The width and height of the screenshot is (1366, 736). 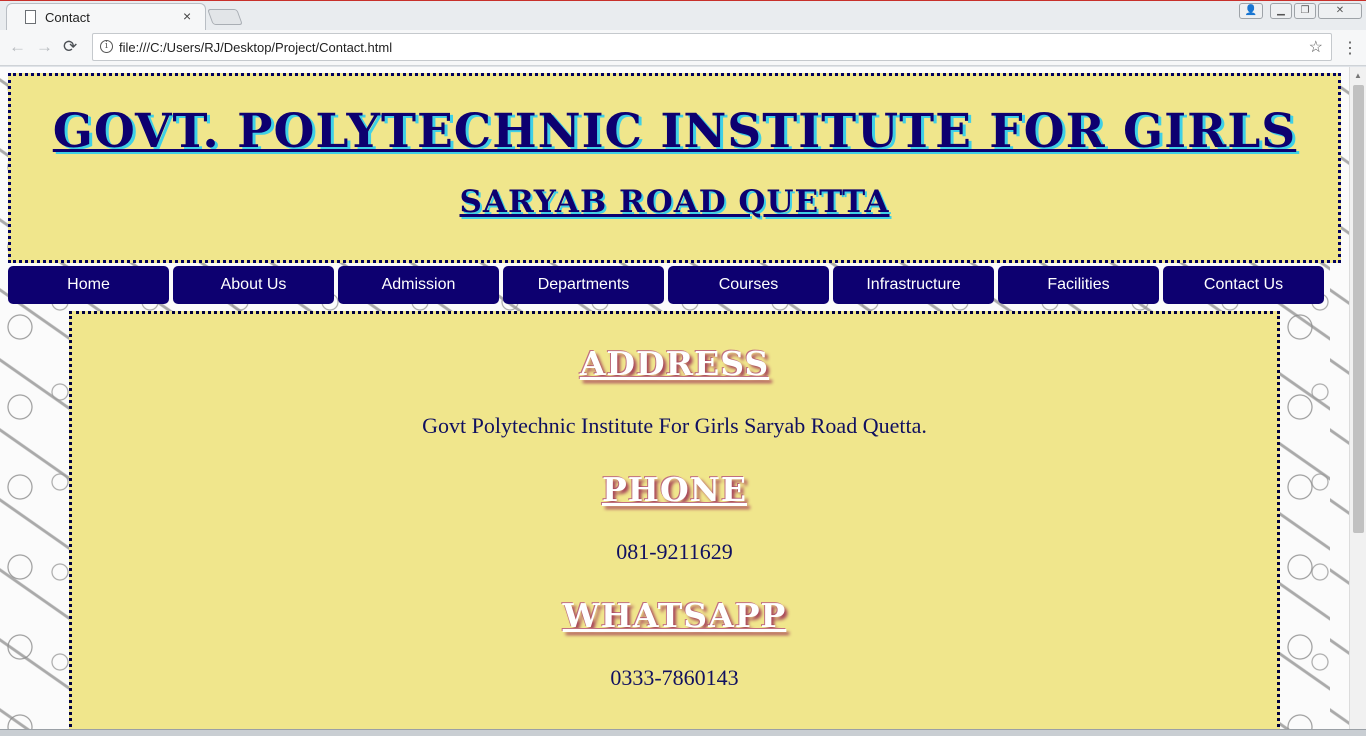 I want to click on browser-tab: Contact ×, so click(x=106, y=17).